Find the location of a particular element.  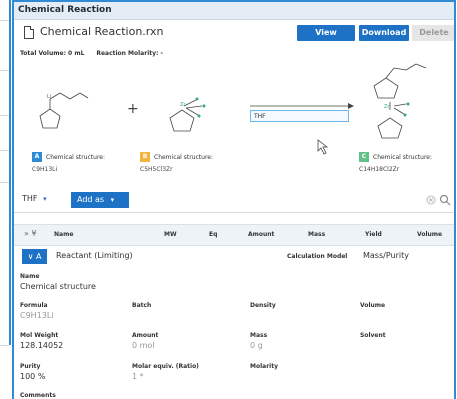

structure-b-drawing: Zr is located at coordinates (187, 114).